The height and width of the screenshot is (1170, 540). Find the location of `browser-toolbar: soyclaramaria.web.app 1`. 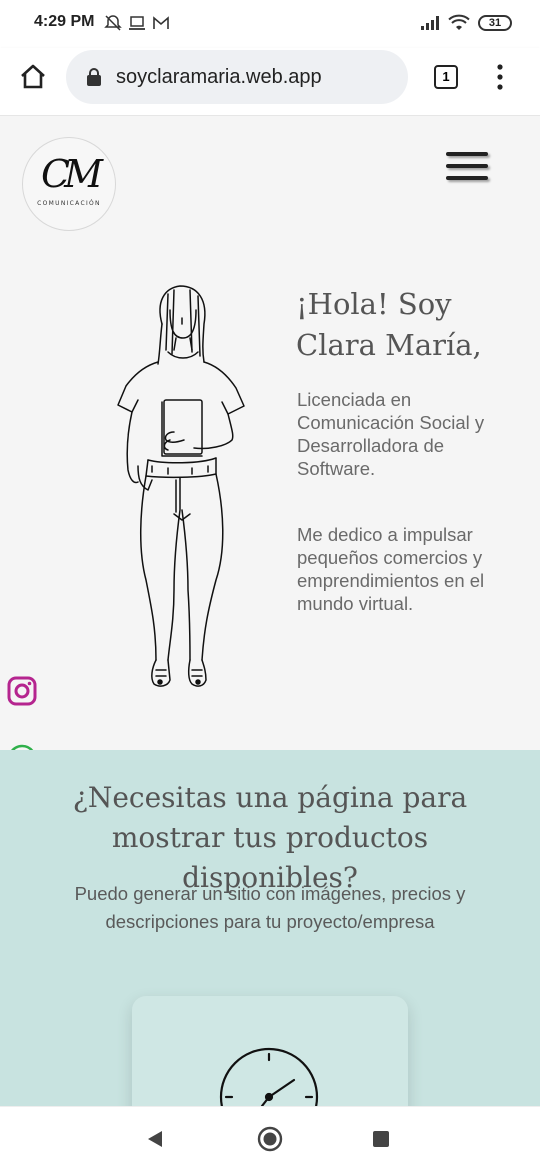

browser-toolbar: soyclaramaria.web.app 1 is located at coordinates (270, 82).